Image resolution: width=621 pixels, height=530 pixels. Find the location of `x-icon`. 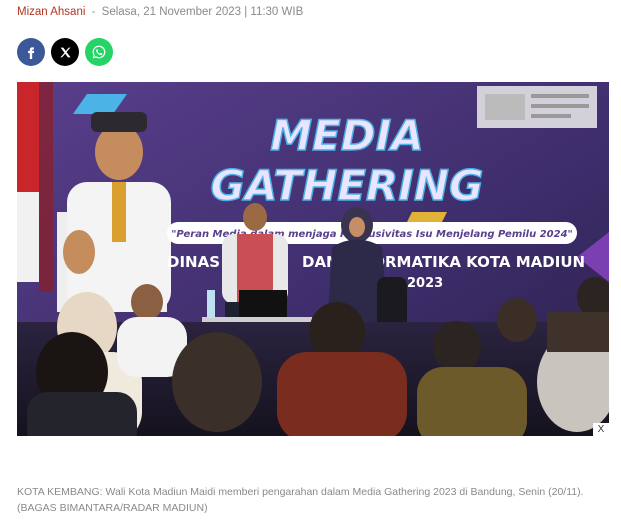

x-icon is located at coordinates (65, 52).